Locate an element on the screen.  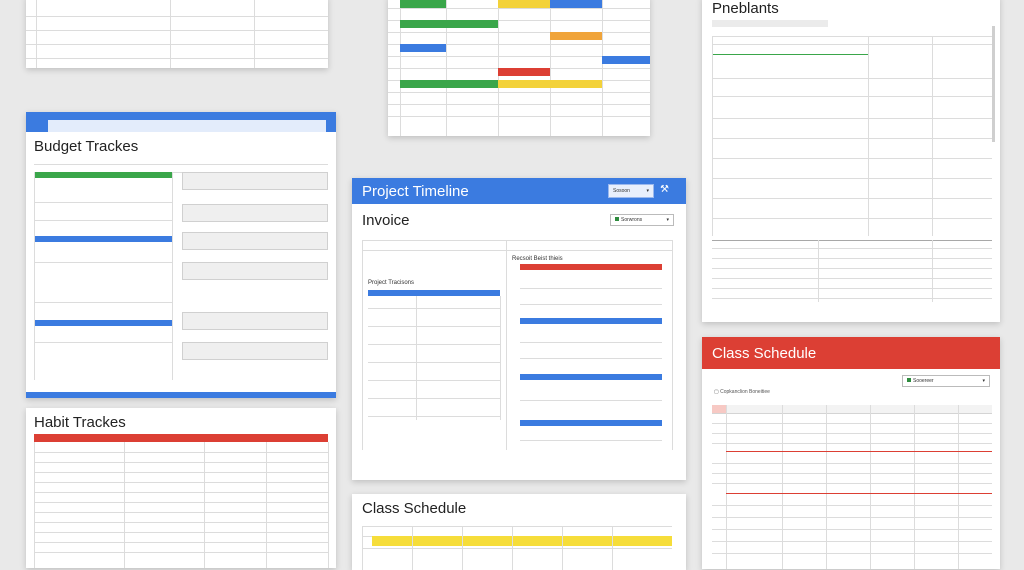
invoice-dropdown: Sorwrons ▾ is located at coordinates (642, 220).